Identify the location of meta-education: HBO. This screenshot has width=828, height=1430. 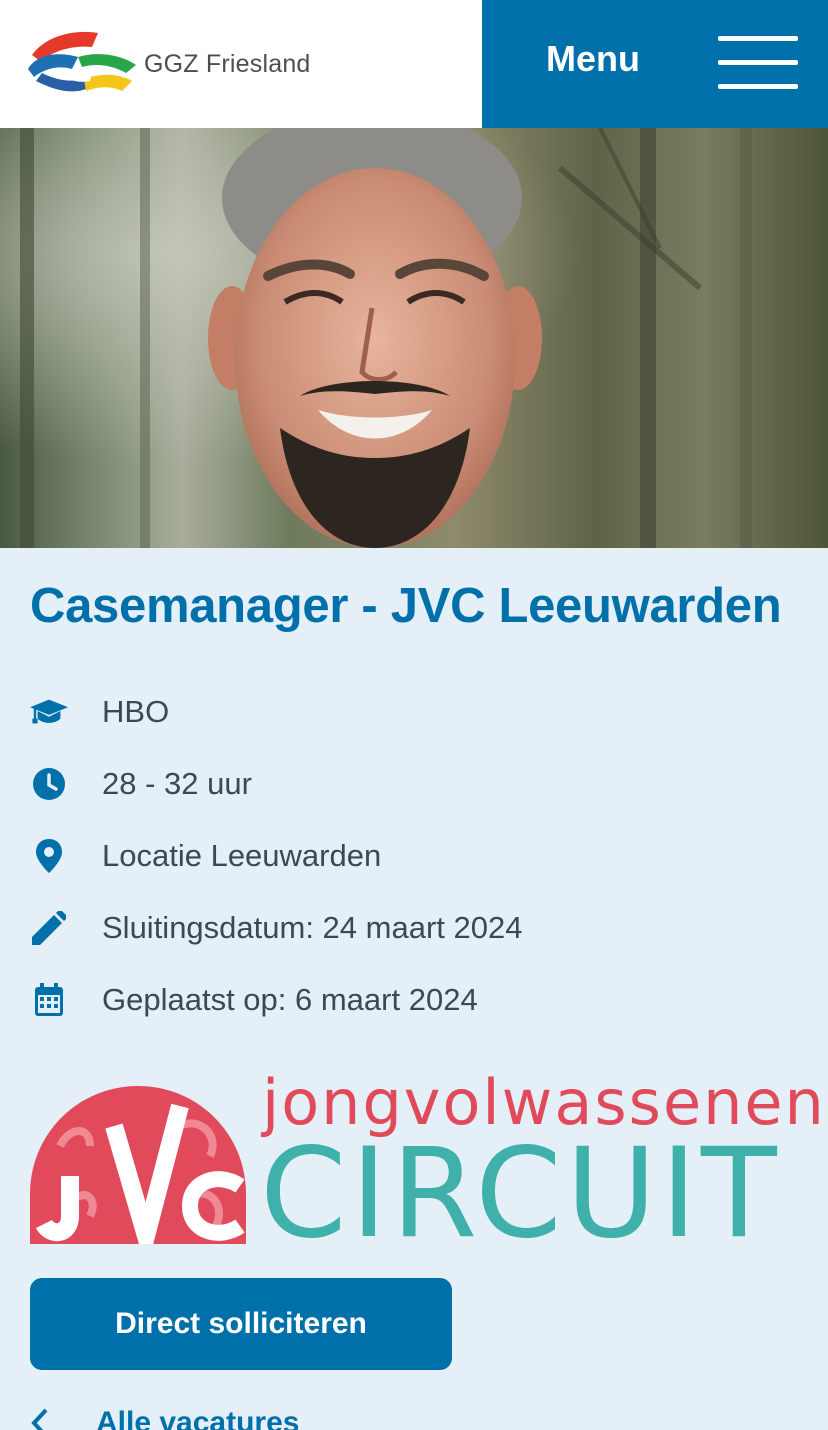
(410, 712).